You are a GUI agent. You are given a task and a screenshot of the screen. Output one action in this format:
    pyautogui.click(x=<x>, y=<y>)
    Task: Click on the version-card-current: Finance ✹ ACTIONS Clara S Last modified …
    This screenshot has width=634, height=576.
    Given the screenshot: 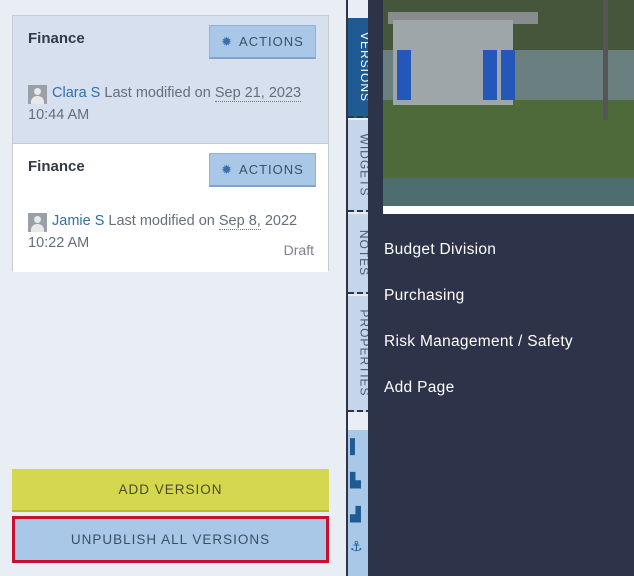 What is the action you would take?
    pyautogui.click(x=170, y=80)
    